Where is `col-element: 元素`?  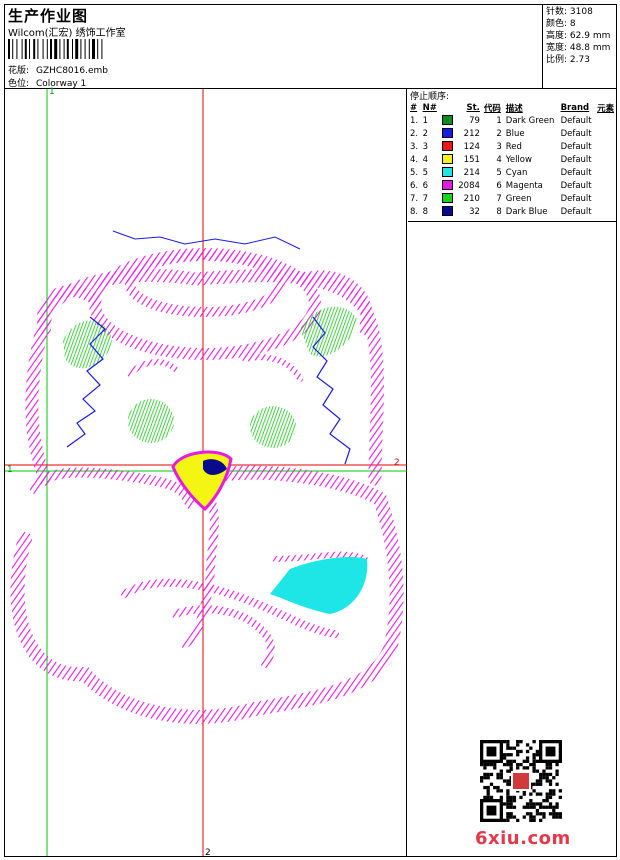
col-element: 元素 is located at coordinates (606, 108).